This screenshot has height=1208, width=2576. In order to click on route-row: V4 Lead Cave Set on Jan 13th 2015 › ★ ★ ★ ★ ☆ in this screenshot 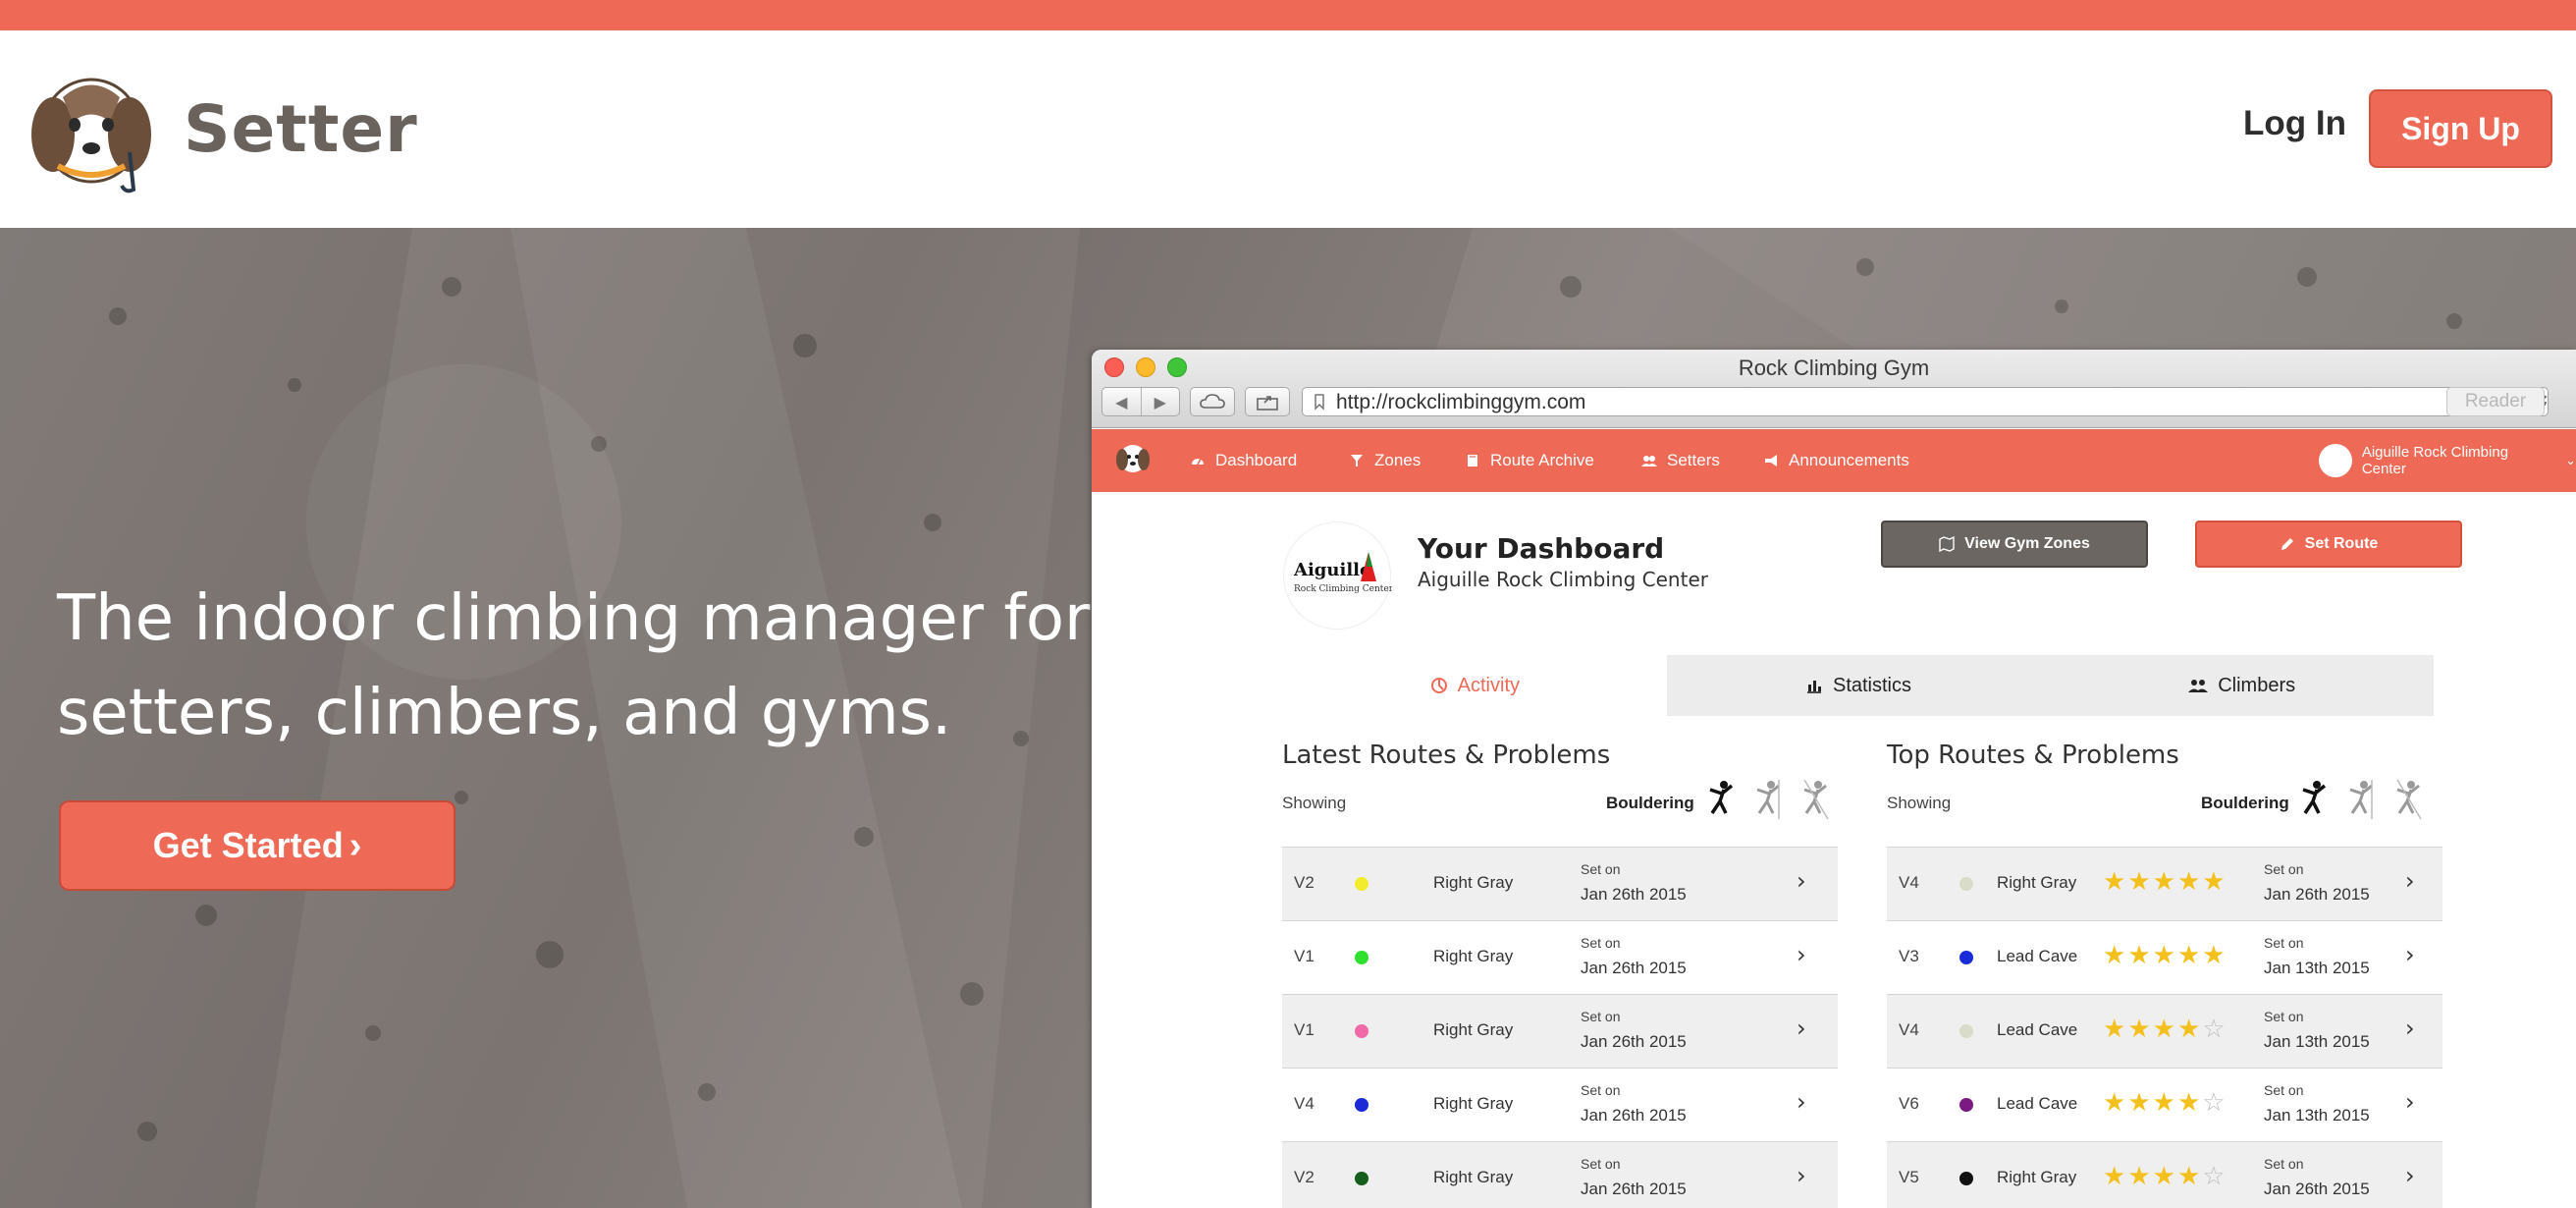, I will do `click(2164, 1031)`.